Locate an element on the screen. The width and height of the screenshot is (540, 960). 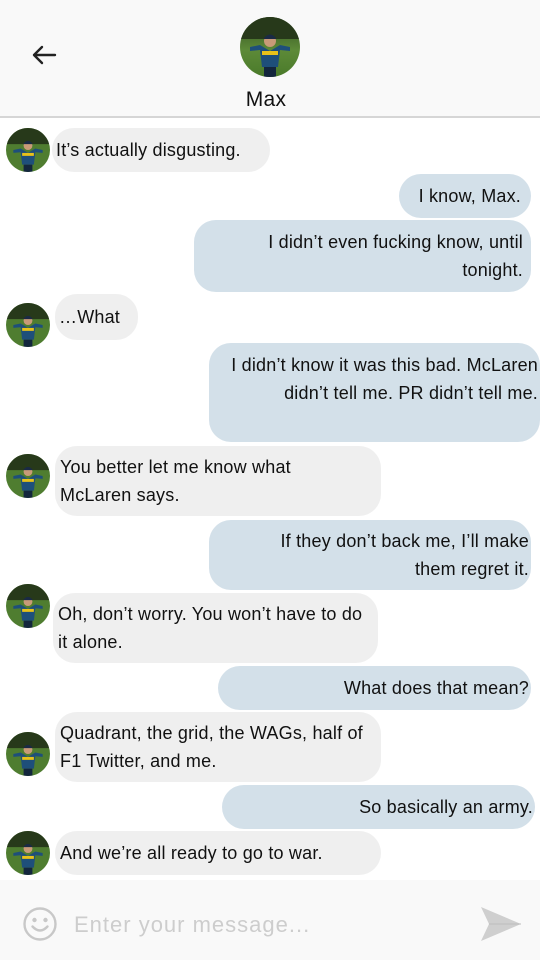
message-bubble: …What is located at coordinates (96, 317).